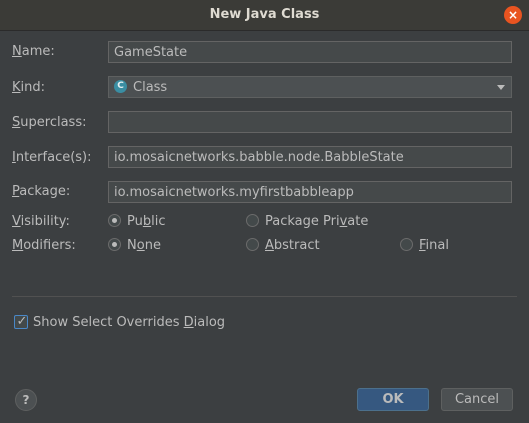  What do you see at coordinates (150, 87) in the screenshot?
I see `kind-value: Class` at bounding box center [150, 87].